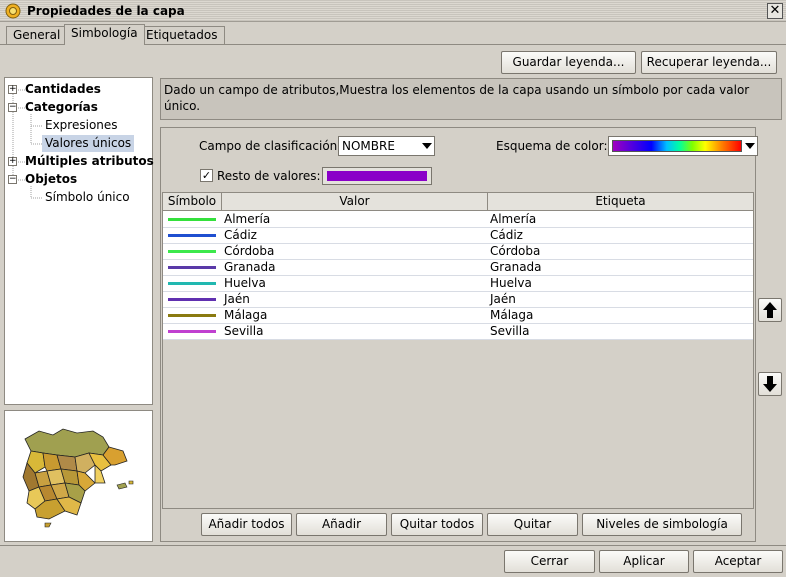  What do you see at coordinates (458, 268) in the screenshot?
I see `table-row: Granada Granada` at bounding box center [458, 268].